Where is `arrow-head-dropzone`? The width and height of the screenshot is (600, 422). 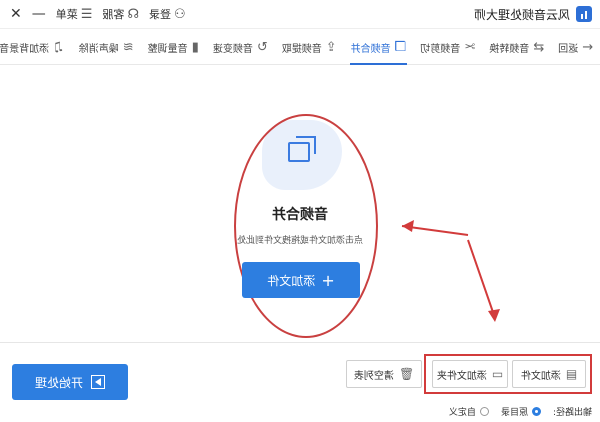 arrow-head-dropzone is located at coordinates (408, 226).